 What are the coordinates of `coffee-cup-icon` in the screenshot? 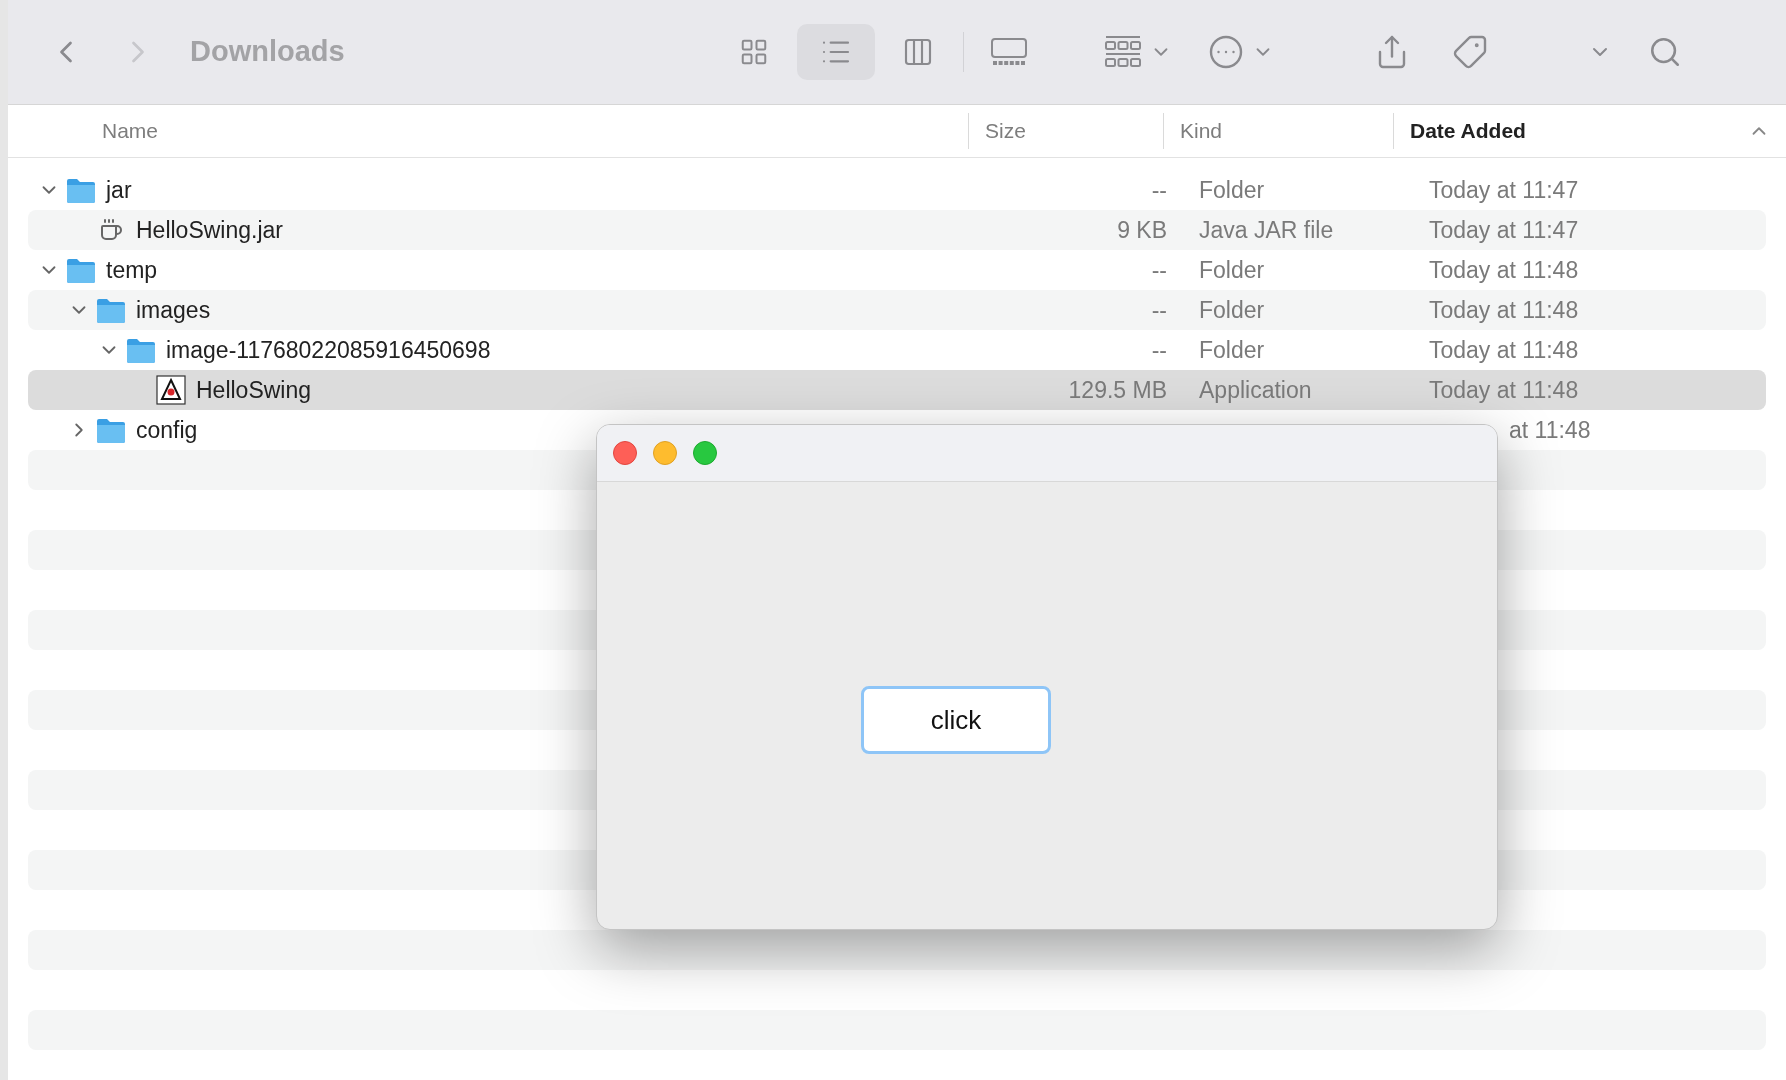 It's located at (111, 230).